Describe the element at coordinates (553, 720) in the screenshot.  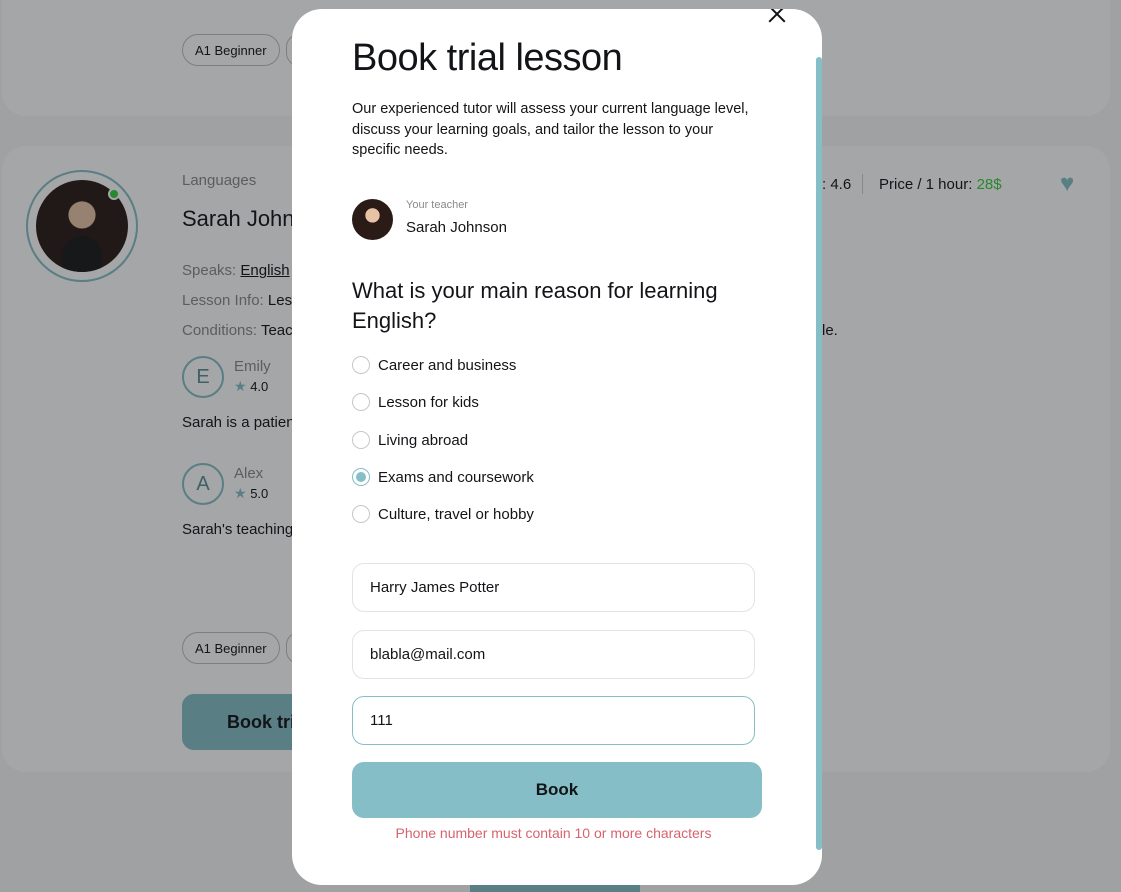
I see `phone-field` at that location.